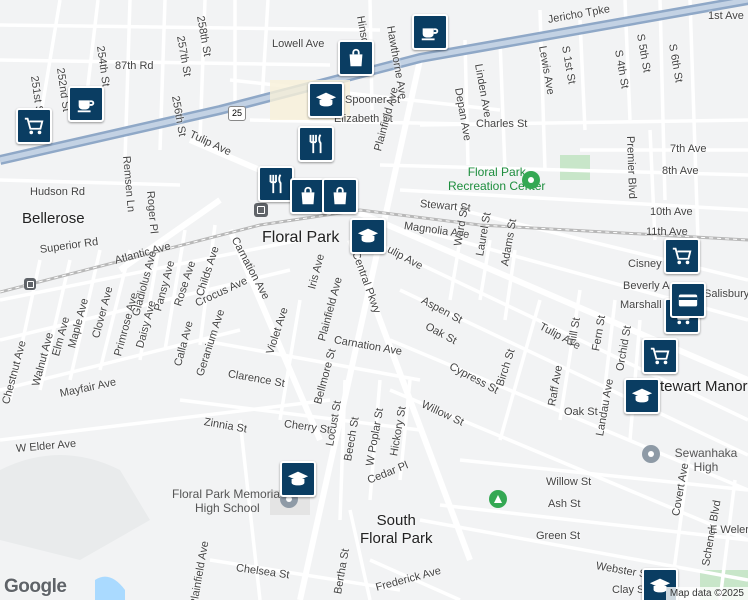 The width and height of the screenshot is (748, 600). What do you see at coordinates (699, 386) in the screenshot?
I see `place-stewart-manor: Stewart Manor` at bounding box center [699, 386].